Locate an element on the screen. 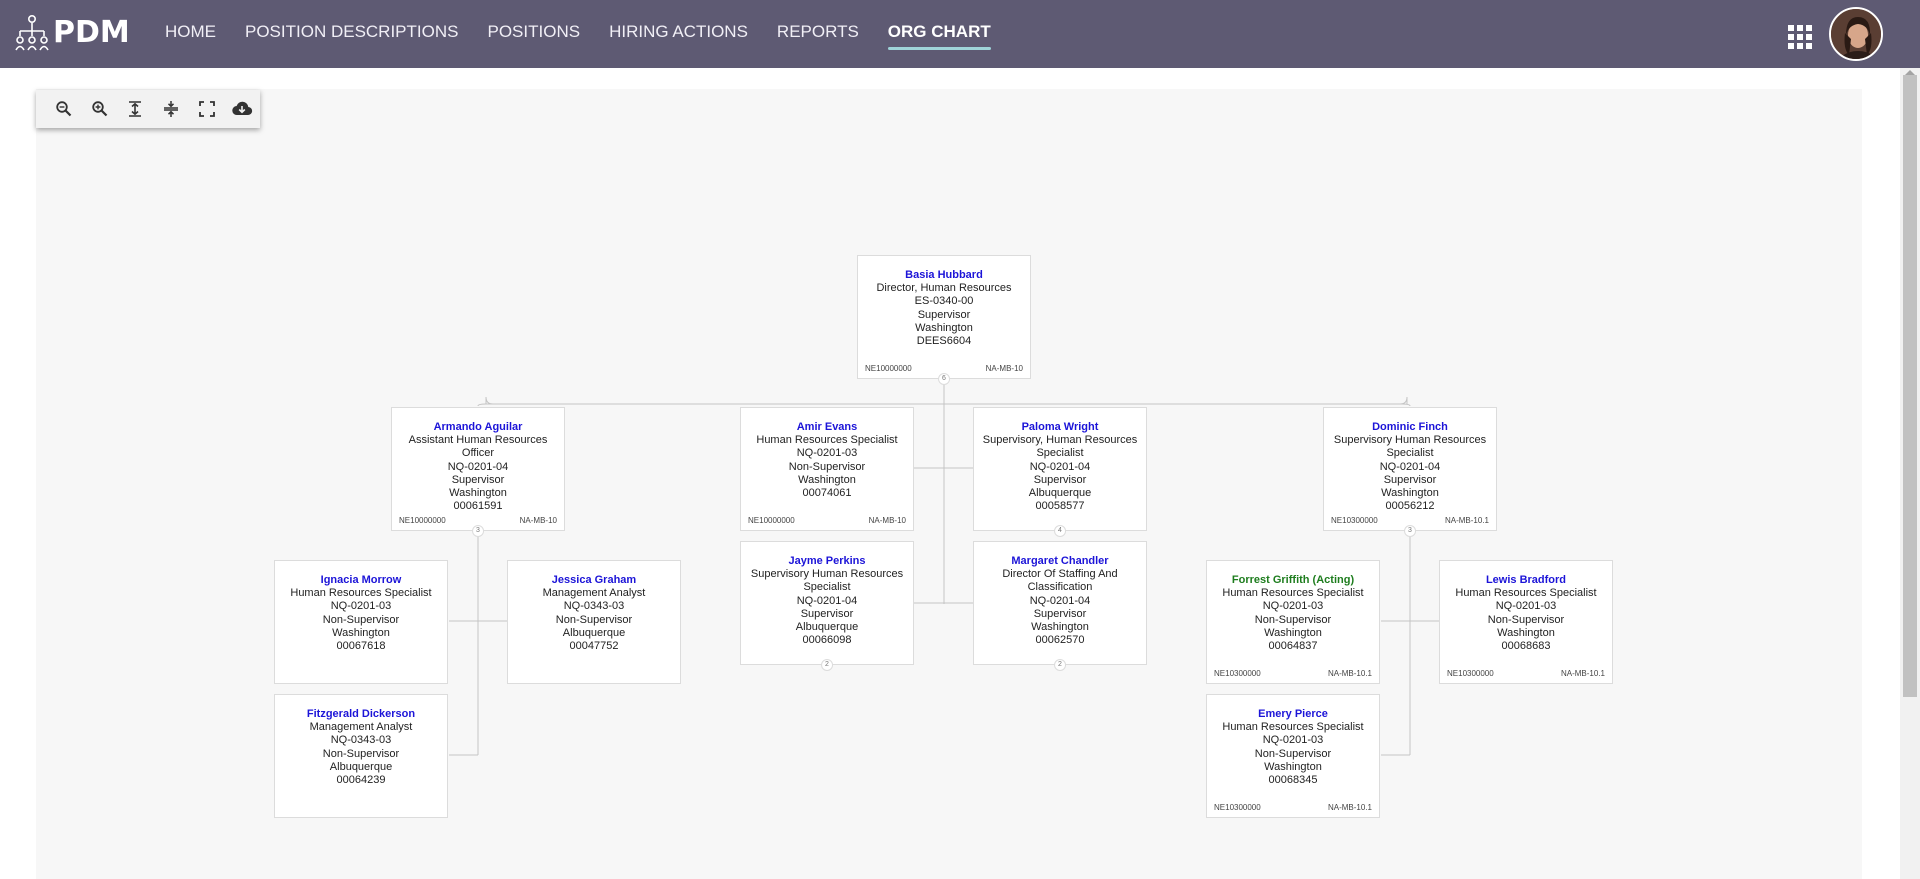 The height and width of the screenshot is (879, 1920). node-position-number: 00061591 is located at coordinates (478, 506).